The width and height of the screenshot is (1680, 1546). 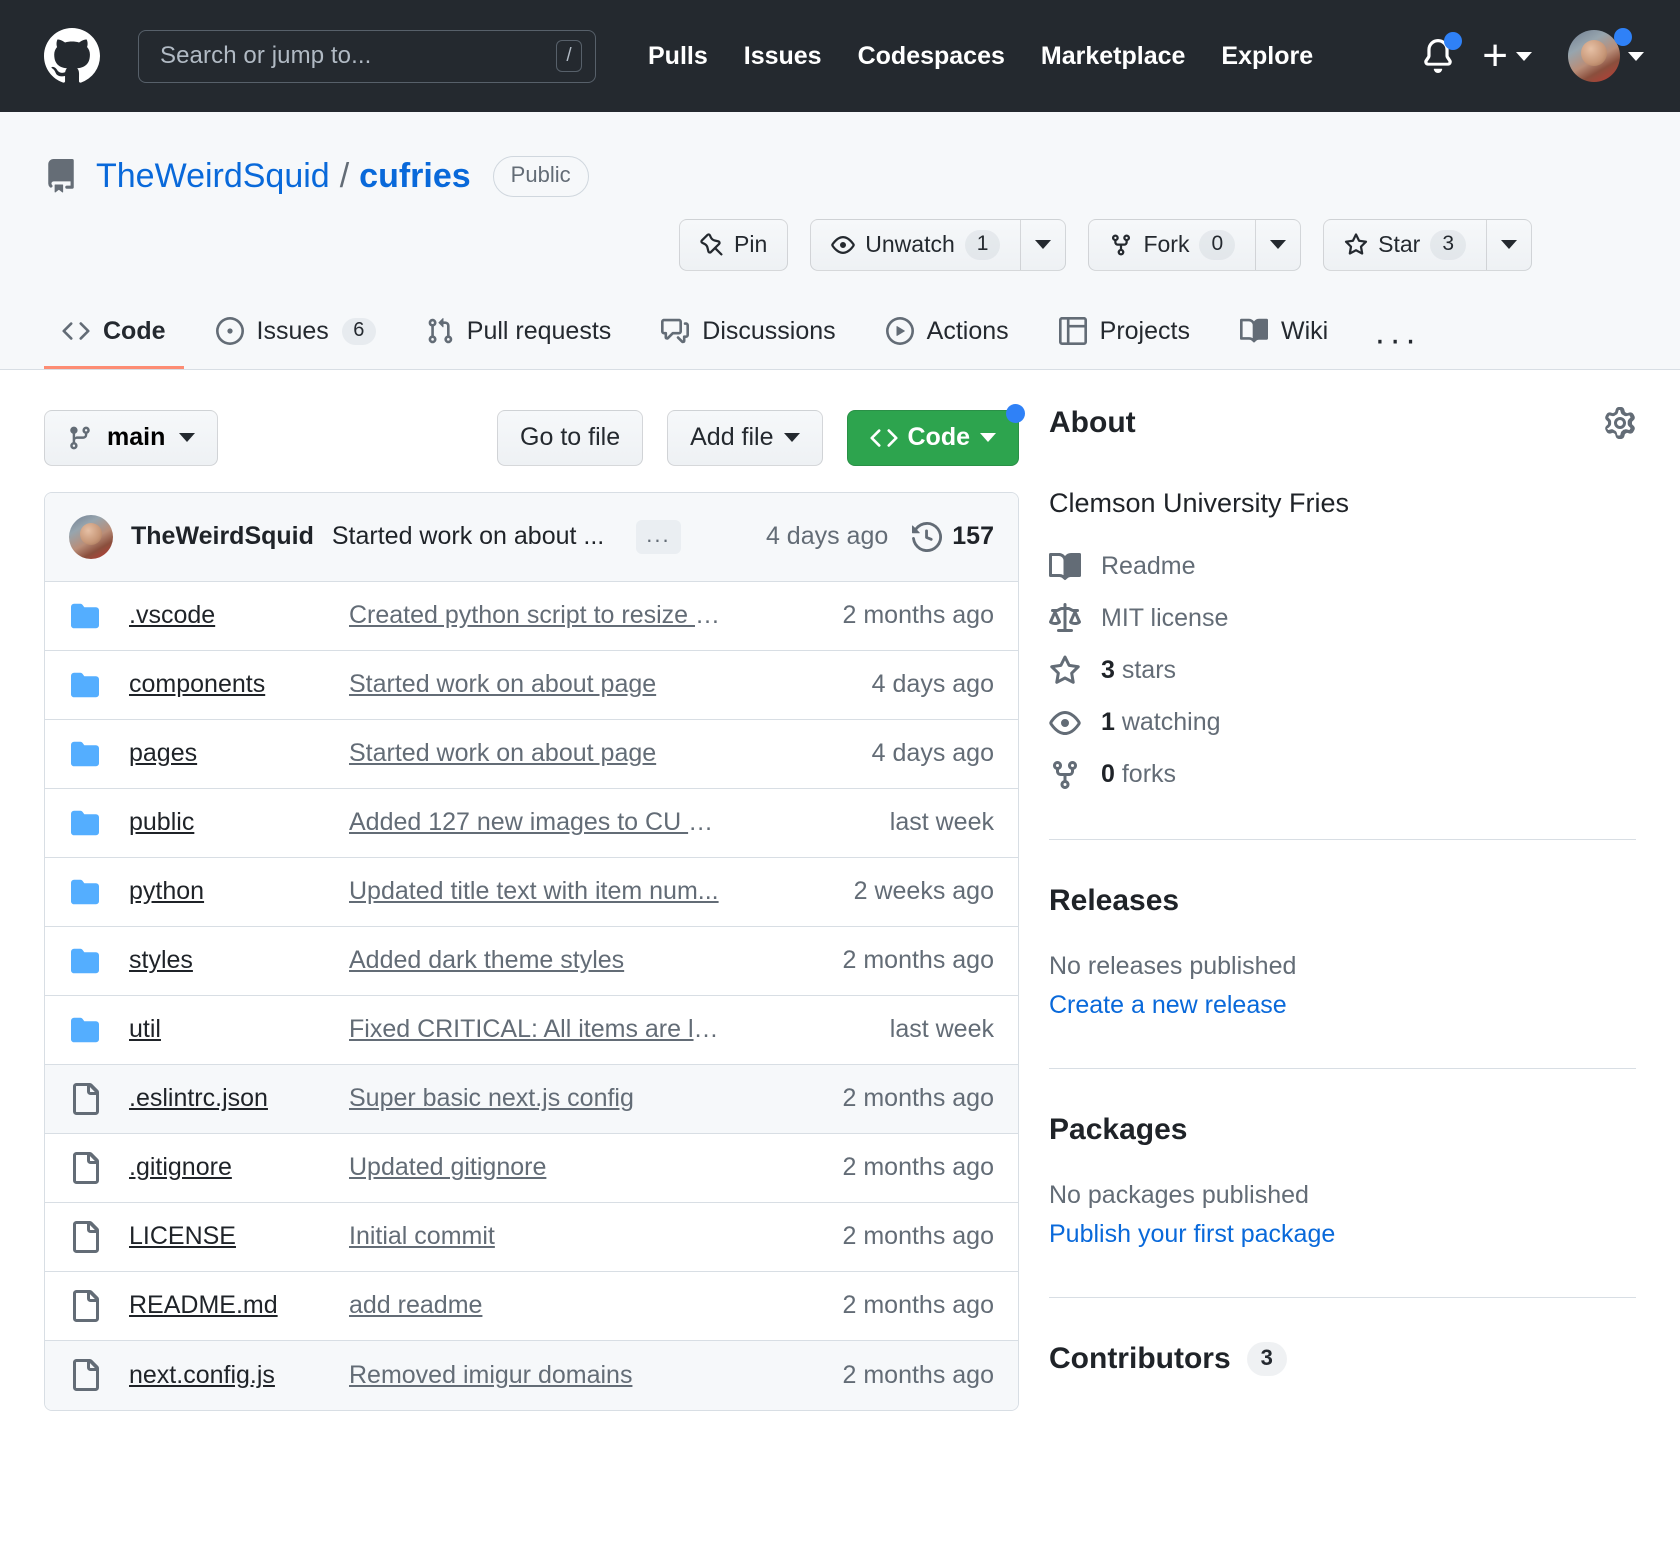 What do you see at coordinates (239, 1305) in the screenshot?
I see `file-name-link: README.md` at bounding box center [239, 1305].